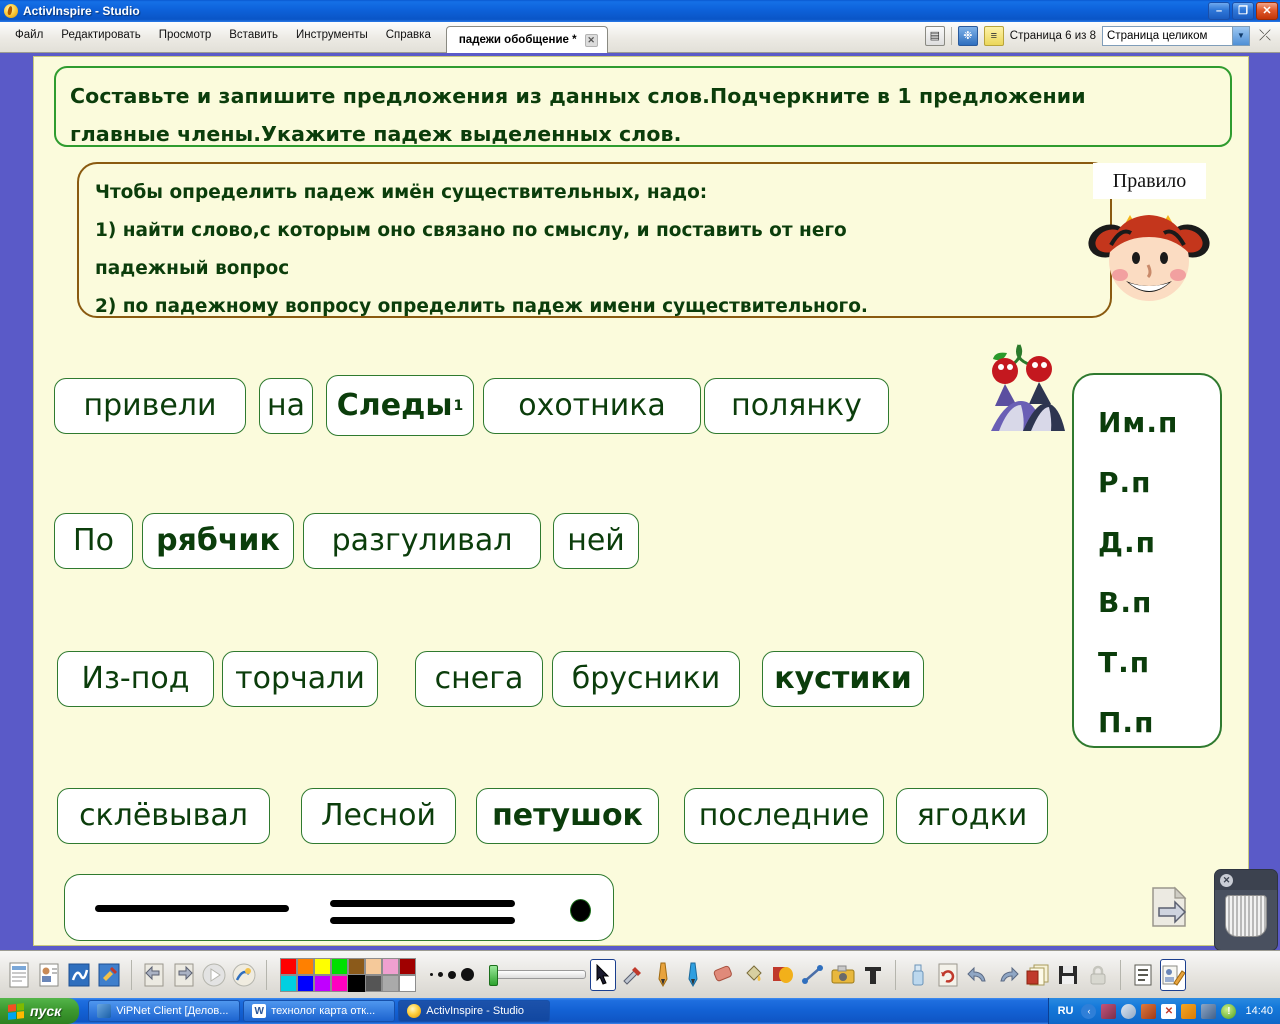  Describe the element at coordinates (1149, 1011) in the screenshot. I see `cleaner-icon` at that location.